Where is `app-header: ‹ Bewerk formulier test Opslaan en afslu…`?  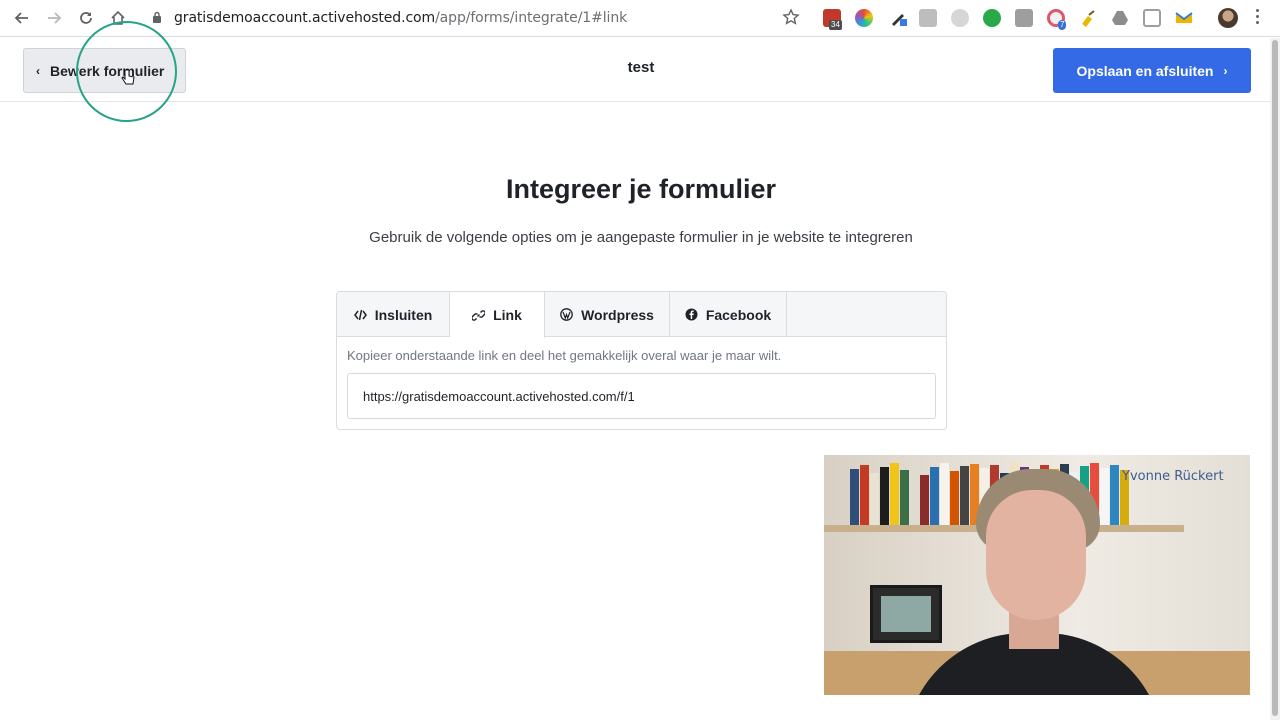 app-header: ‹ Bewerk formulier test Opslaan en afslu… is located at coordinates (635, 70).